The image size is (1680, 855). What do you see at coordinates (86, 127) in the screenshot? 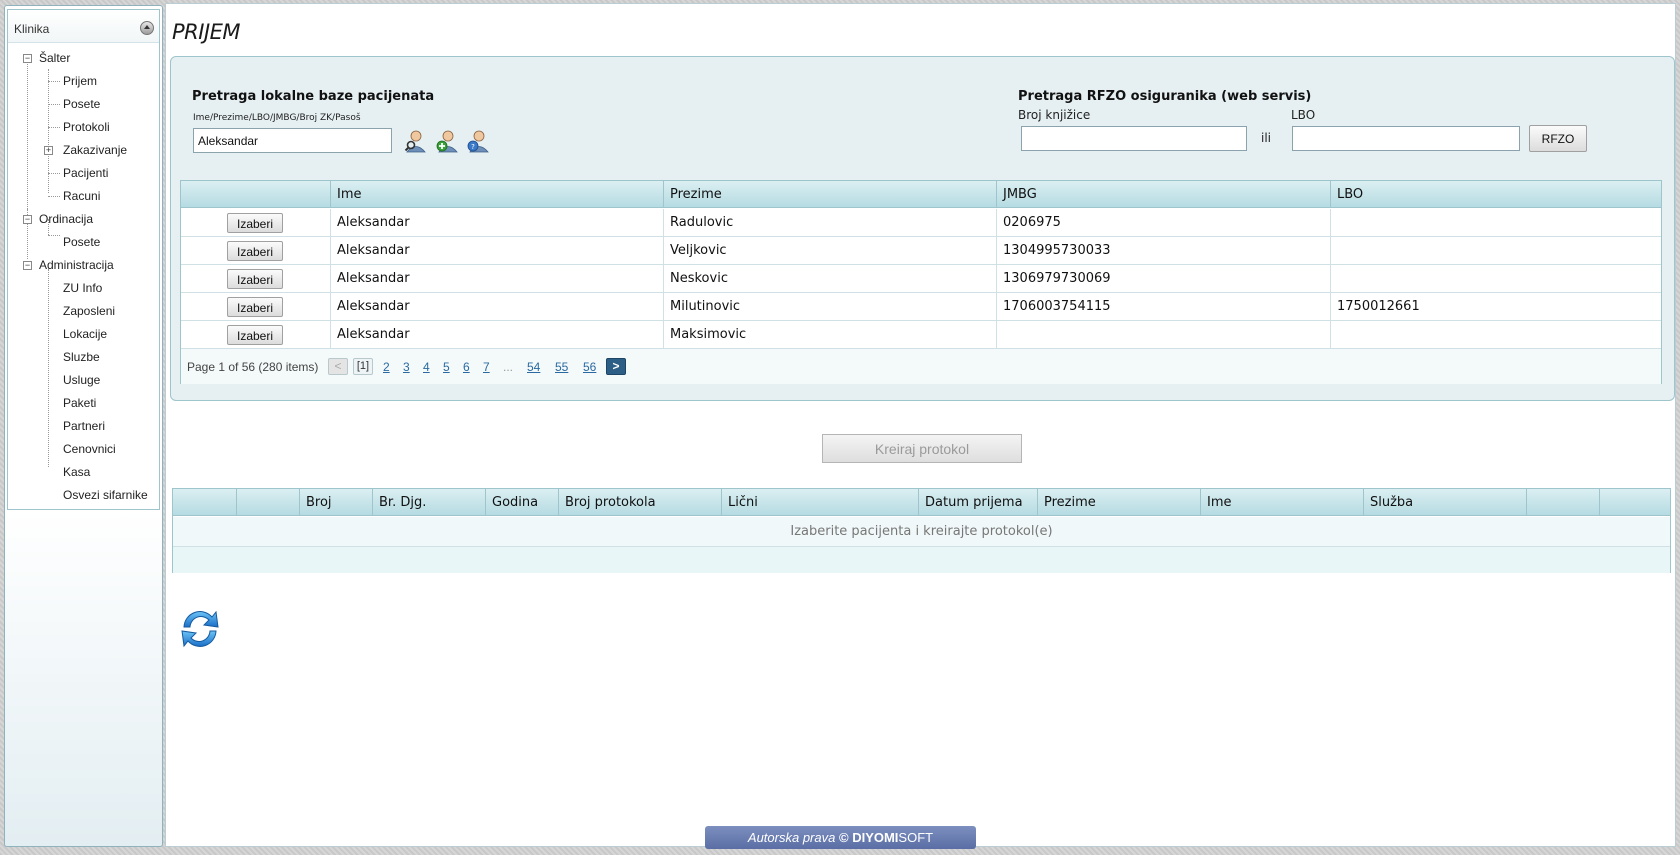
I see `tree-item-protokoli: Protokoli` at bounding box center [86, 127].